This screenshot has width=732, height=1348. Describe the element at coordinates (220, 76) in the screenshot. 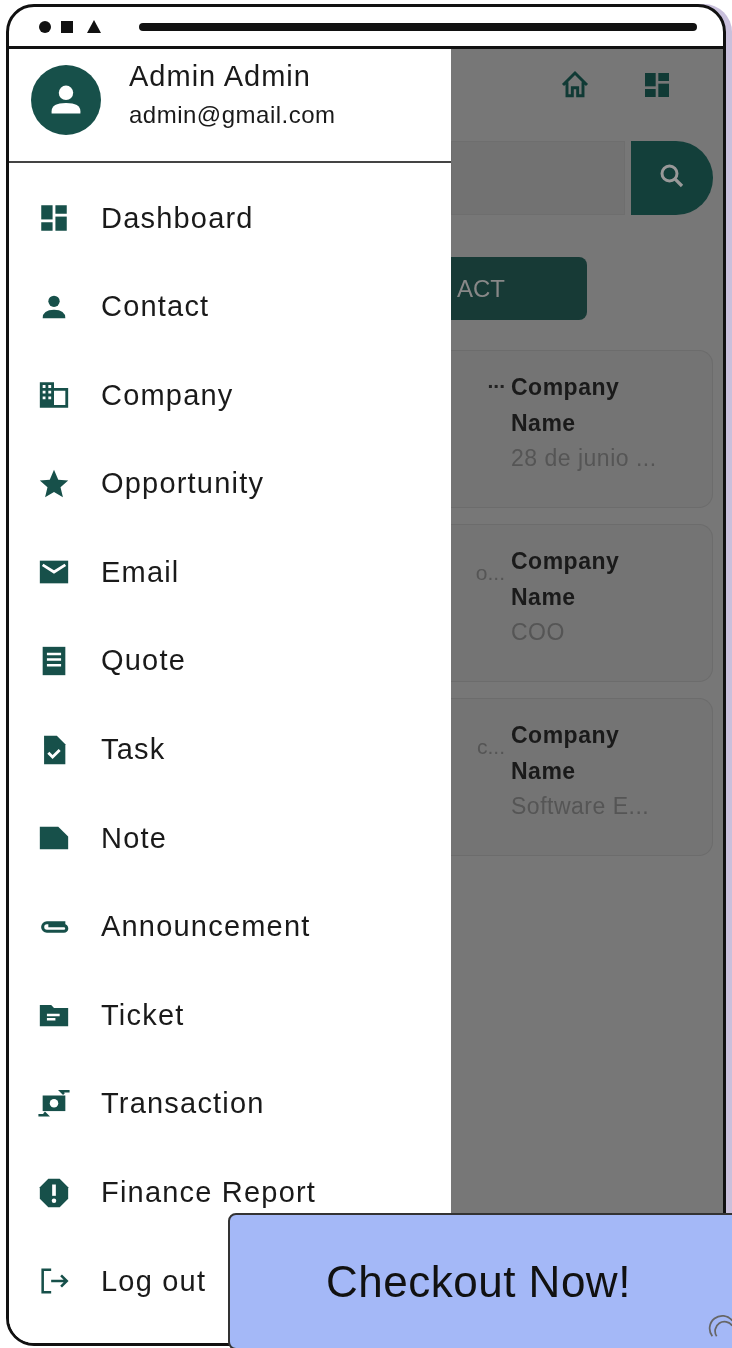

I see `user-name: Admin Admin` at that location.